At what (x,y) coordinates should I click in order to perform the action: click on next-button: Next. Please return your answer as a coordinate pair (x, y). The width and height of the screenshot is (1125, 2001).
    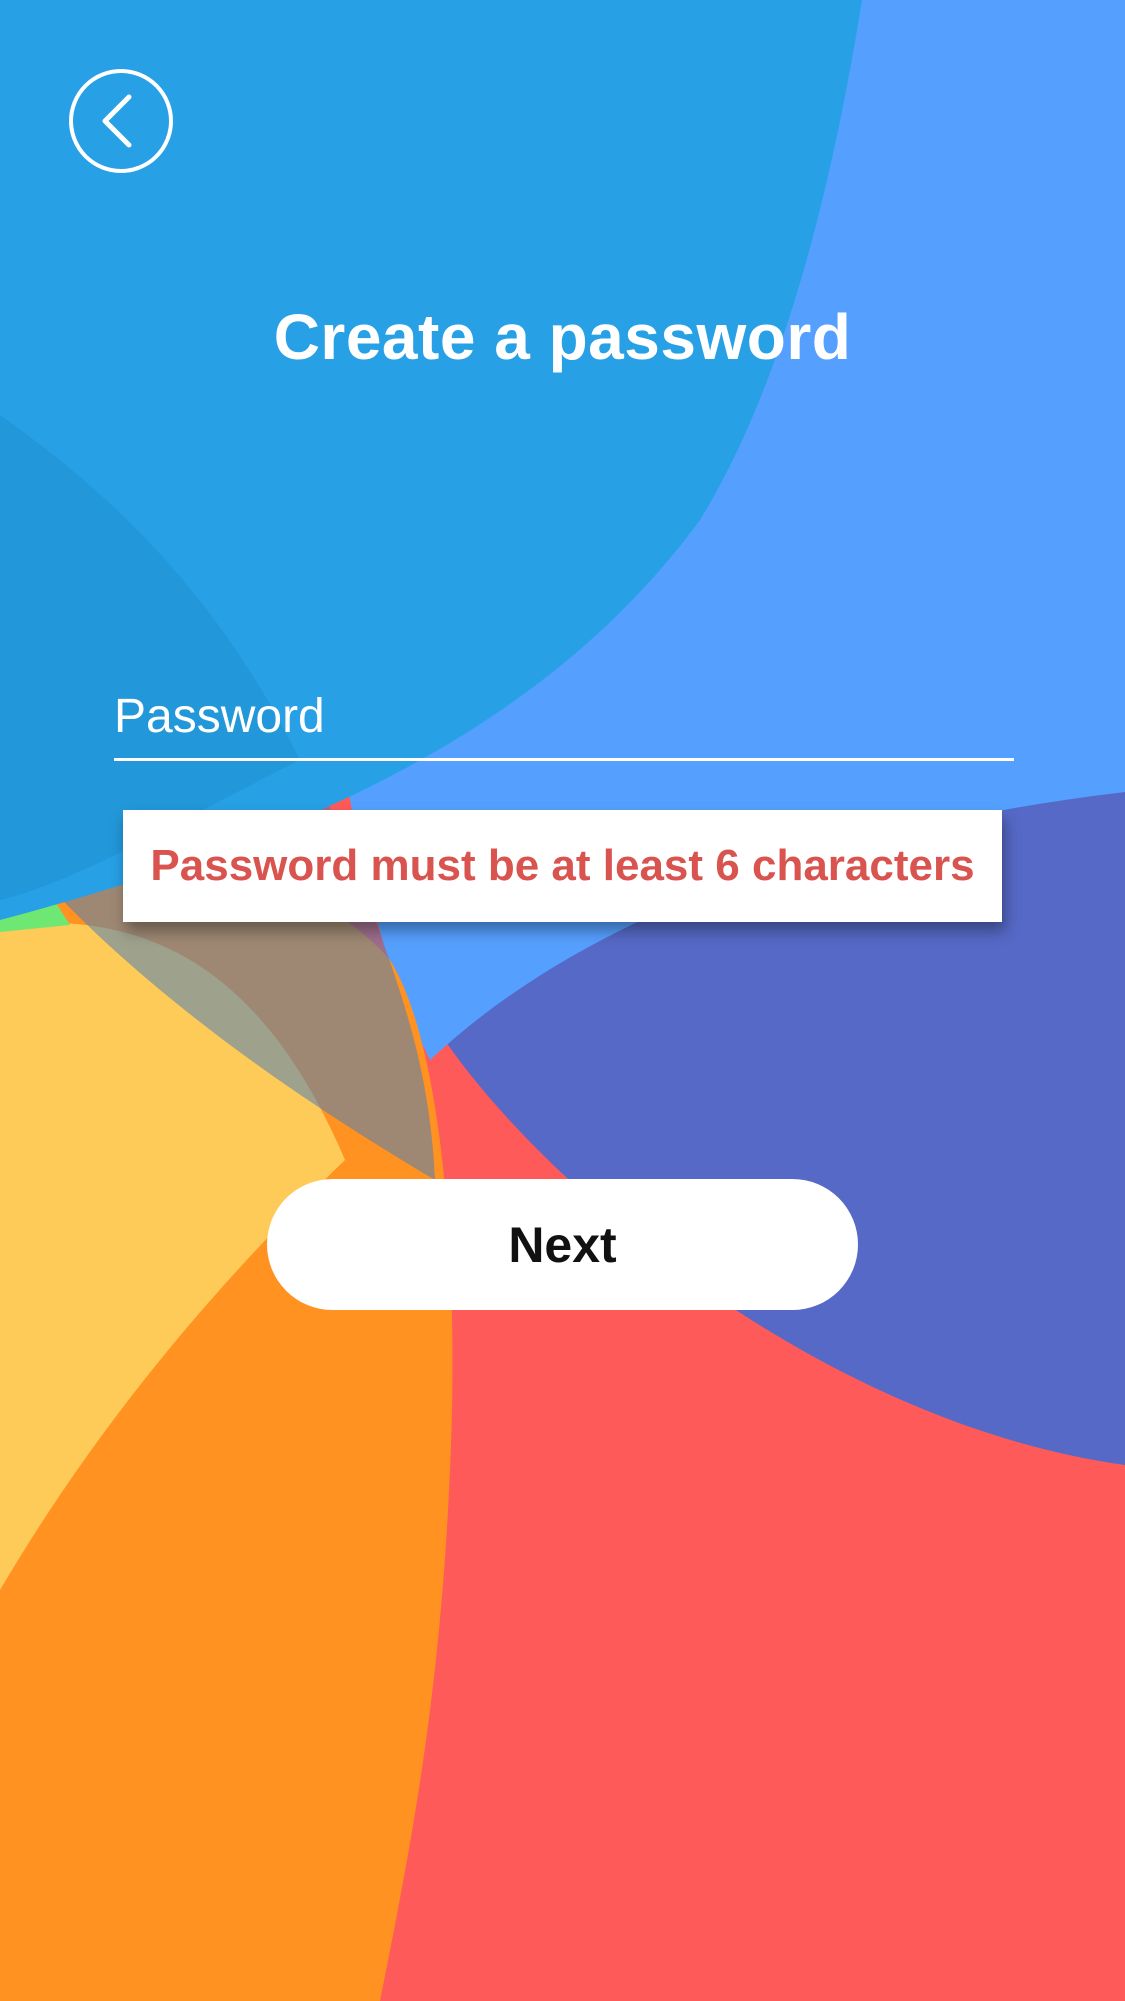
    Looking at the image, I should click on (562, 1244).